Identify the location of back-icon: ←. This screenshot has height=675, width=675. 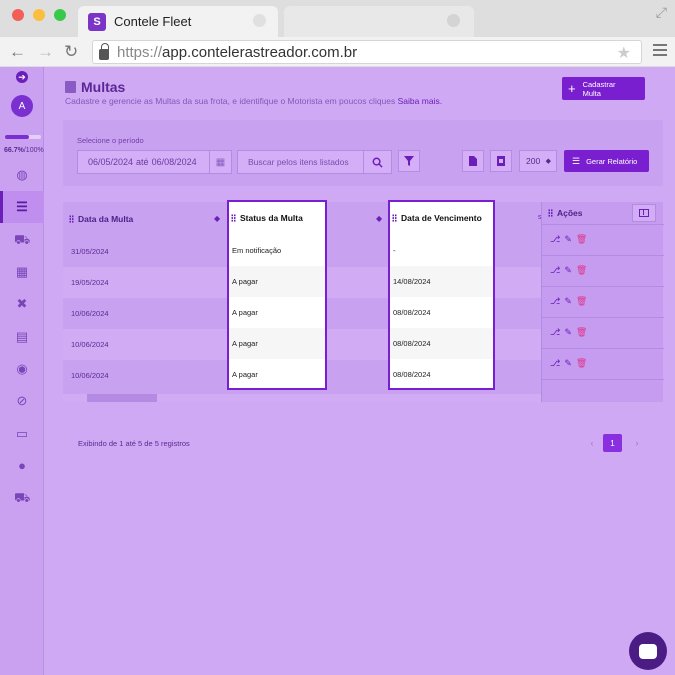
(17, 52).